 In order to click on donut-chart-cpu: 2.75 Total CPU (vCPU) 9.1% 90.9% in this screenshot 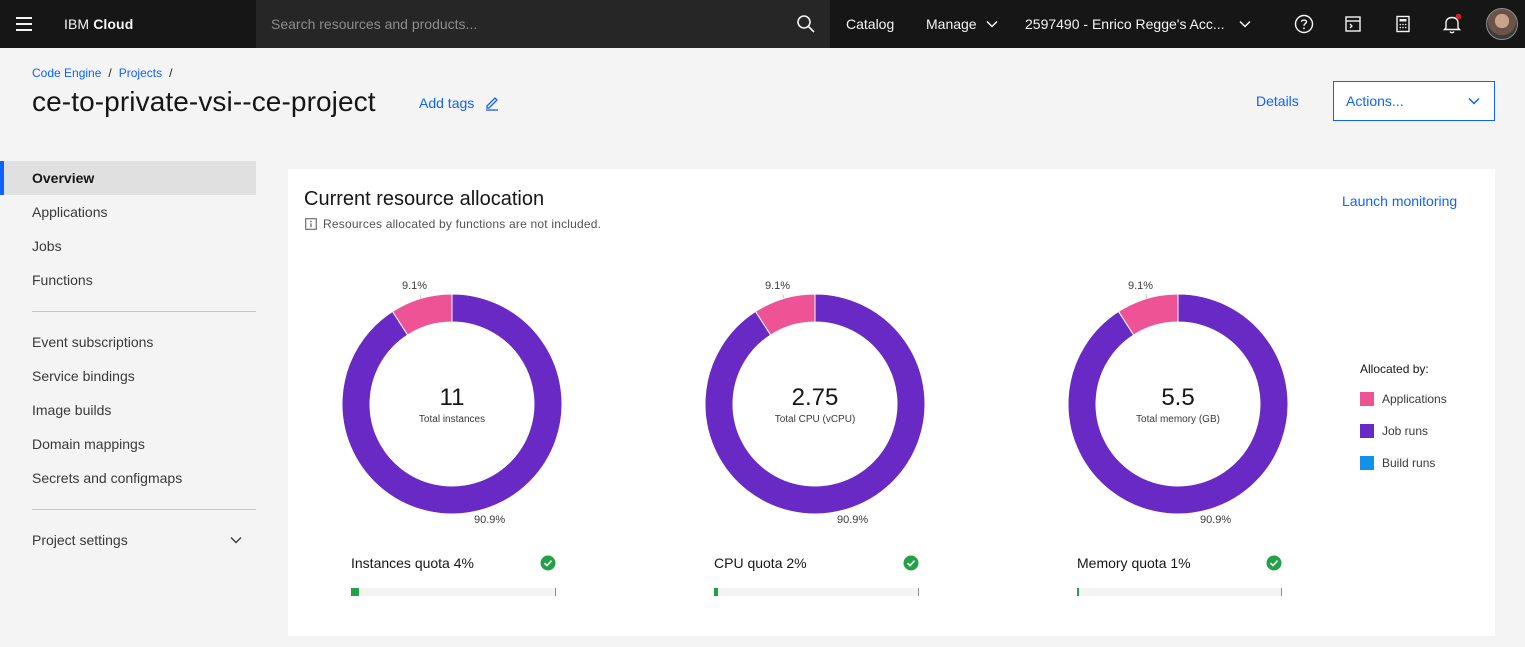, I will do `click(815, 404)`.